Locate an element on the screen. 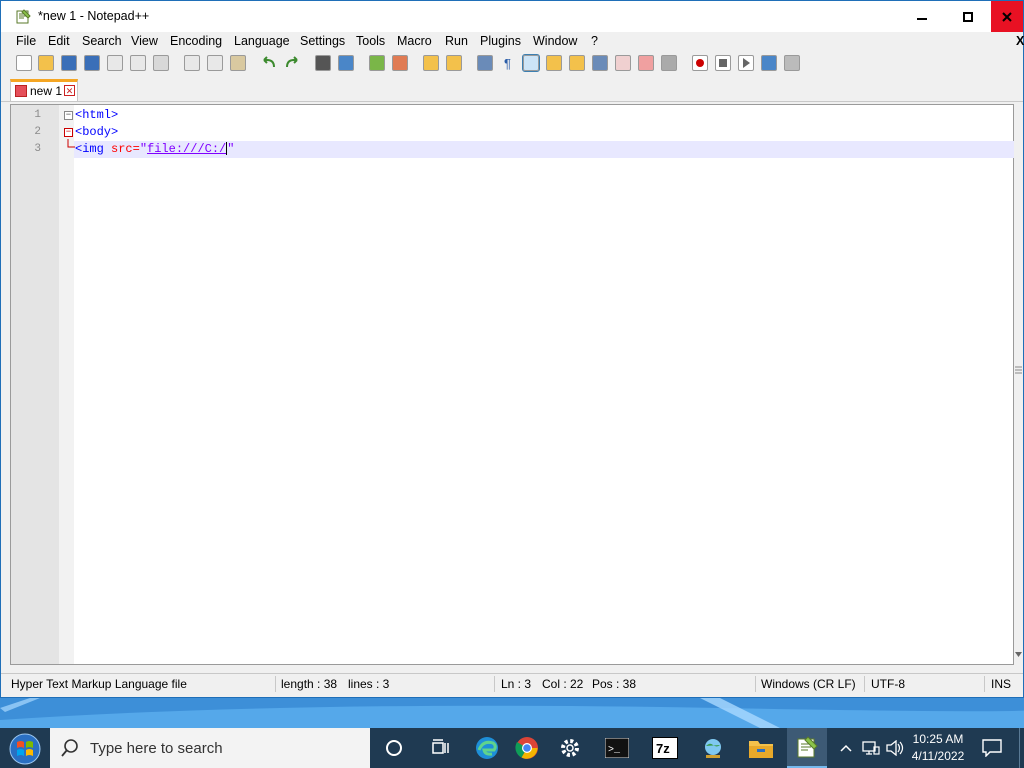 Image resolution: width=1024 pixels, height=768 pixels. menu-close-doc-button: X is located at coordinates (1020, 41).